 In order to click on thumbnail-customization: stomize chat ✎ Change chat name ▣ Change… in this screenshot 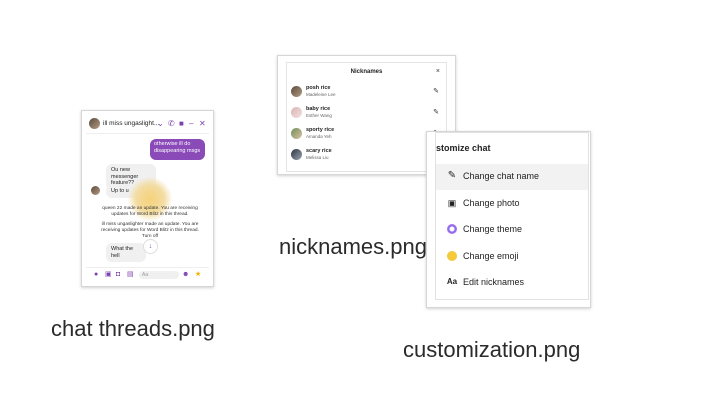, I will do `click(508, 219)`.